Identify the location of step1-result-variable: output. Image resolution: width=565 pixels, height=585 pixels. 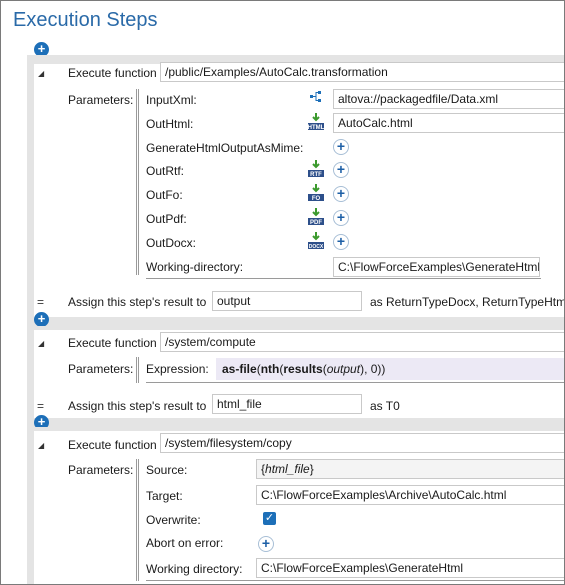
(287, 301).